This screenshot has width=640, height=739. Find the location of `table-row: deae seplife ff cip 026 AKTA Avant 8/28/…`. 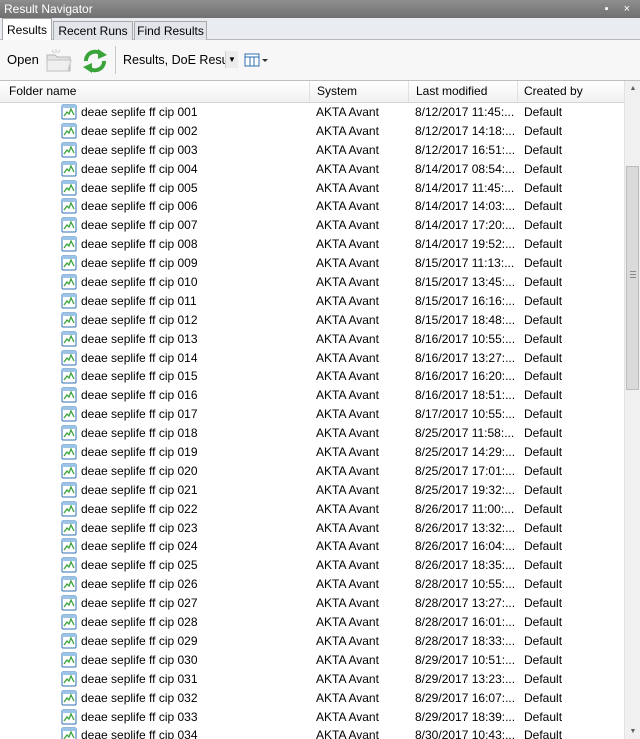

table-row: deae seplife ff cip 026 AKTA Avant 8/28/… is located at coordinates (312, 584).